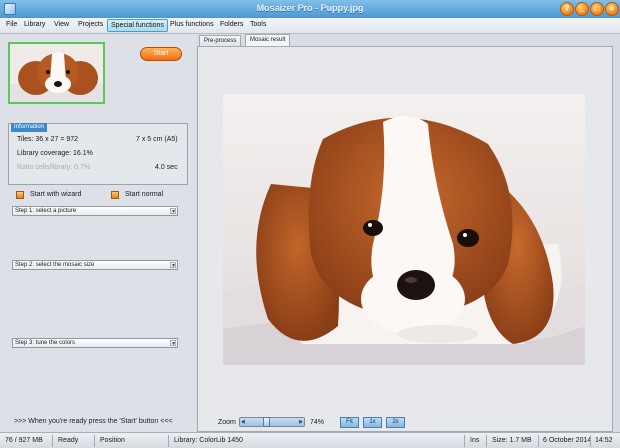 The width and height of the screenshot is (620, 448). What do you see at coordinates (68, 440) in the screenshot?
I see `state-status: Ready` at bounding box center [68, 440].